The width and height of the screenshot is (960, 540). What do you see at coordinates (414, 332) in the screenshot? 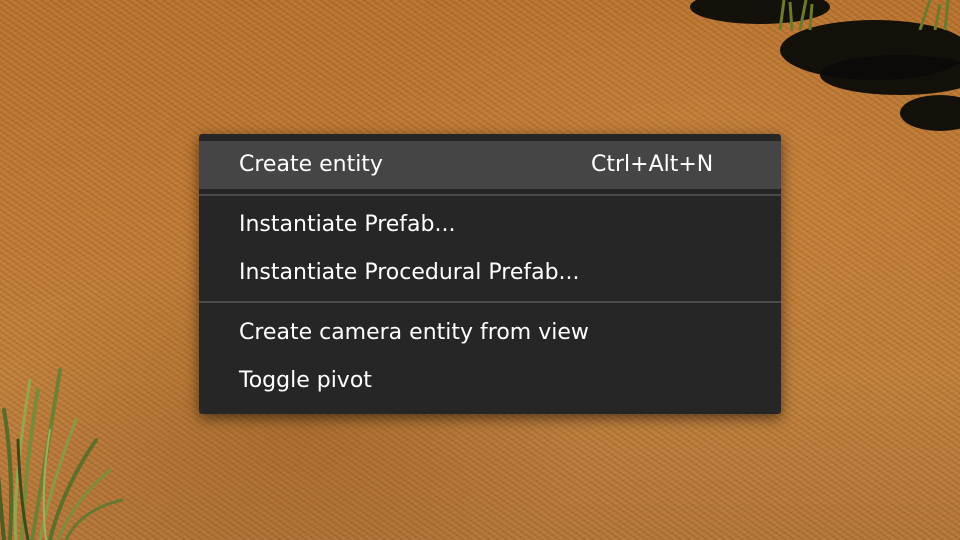
I see `menu-item-label: Create camera entity from view` at bounding box center [414, 332].